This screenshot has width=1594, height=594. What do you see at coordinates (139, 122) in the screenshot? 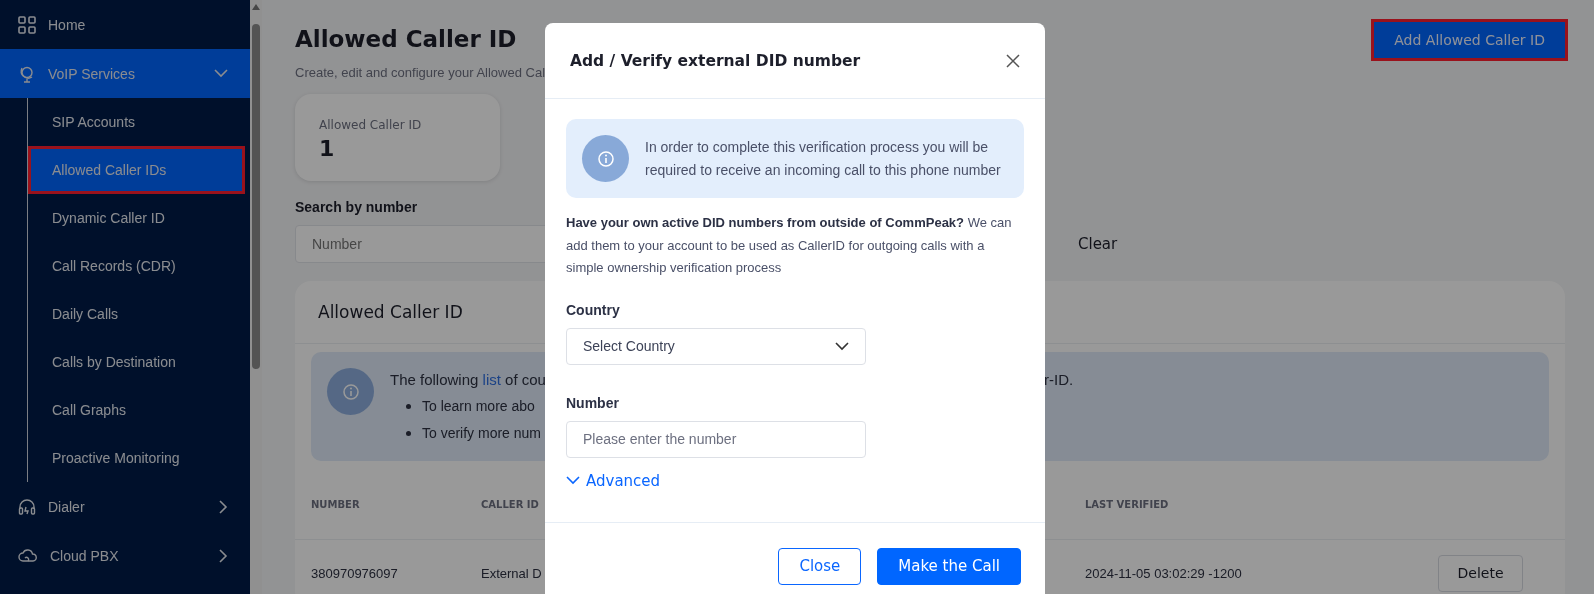
I see `sidebar-subitem: SIP Accounts` at bounding box center [139, 122].